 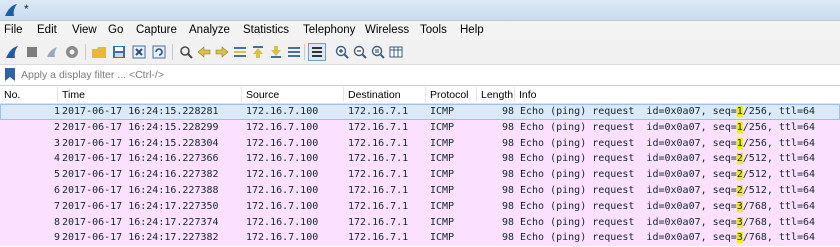 What do you see at coordinates (56, 190) in the screenshot?
I see `packet-number: 6` at bounding box center [56, 190].